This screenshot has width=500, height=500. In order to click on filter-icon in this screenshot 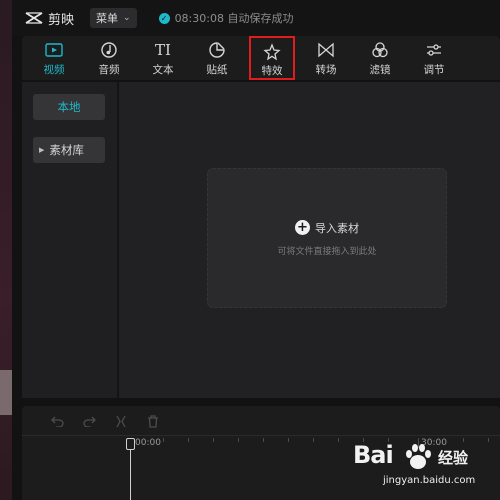, I will do `click(380, 50)`.